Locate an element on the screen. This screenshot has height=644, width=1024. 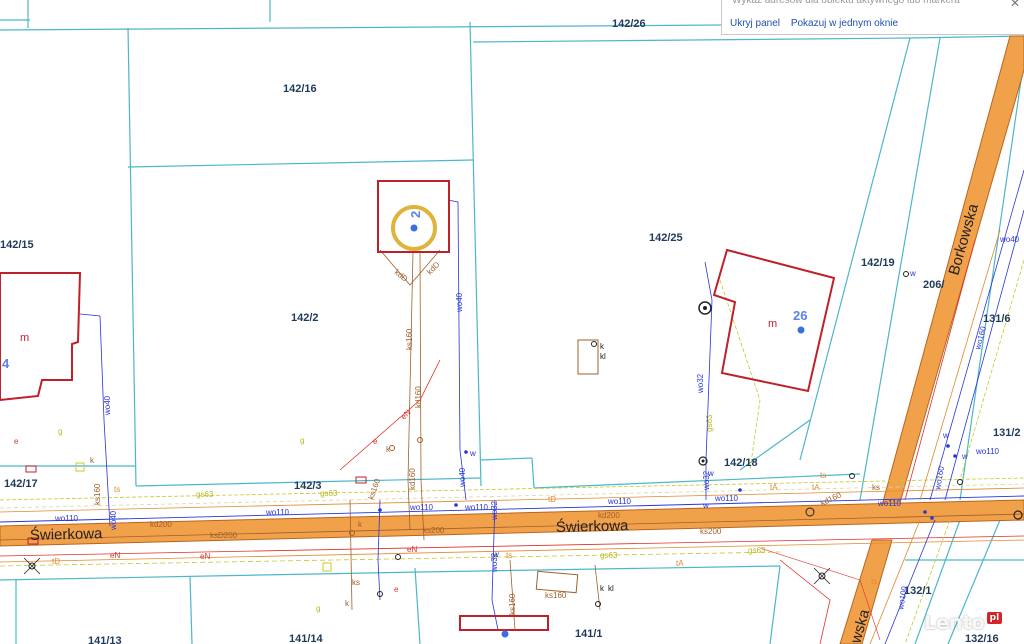
street-label-borkowska: Borkowska is located at coordinates (964, 239).